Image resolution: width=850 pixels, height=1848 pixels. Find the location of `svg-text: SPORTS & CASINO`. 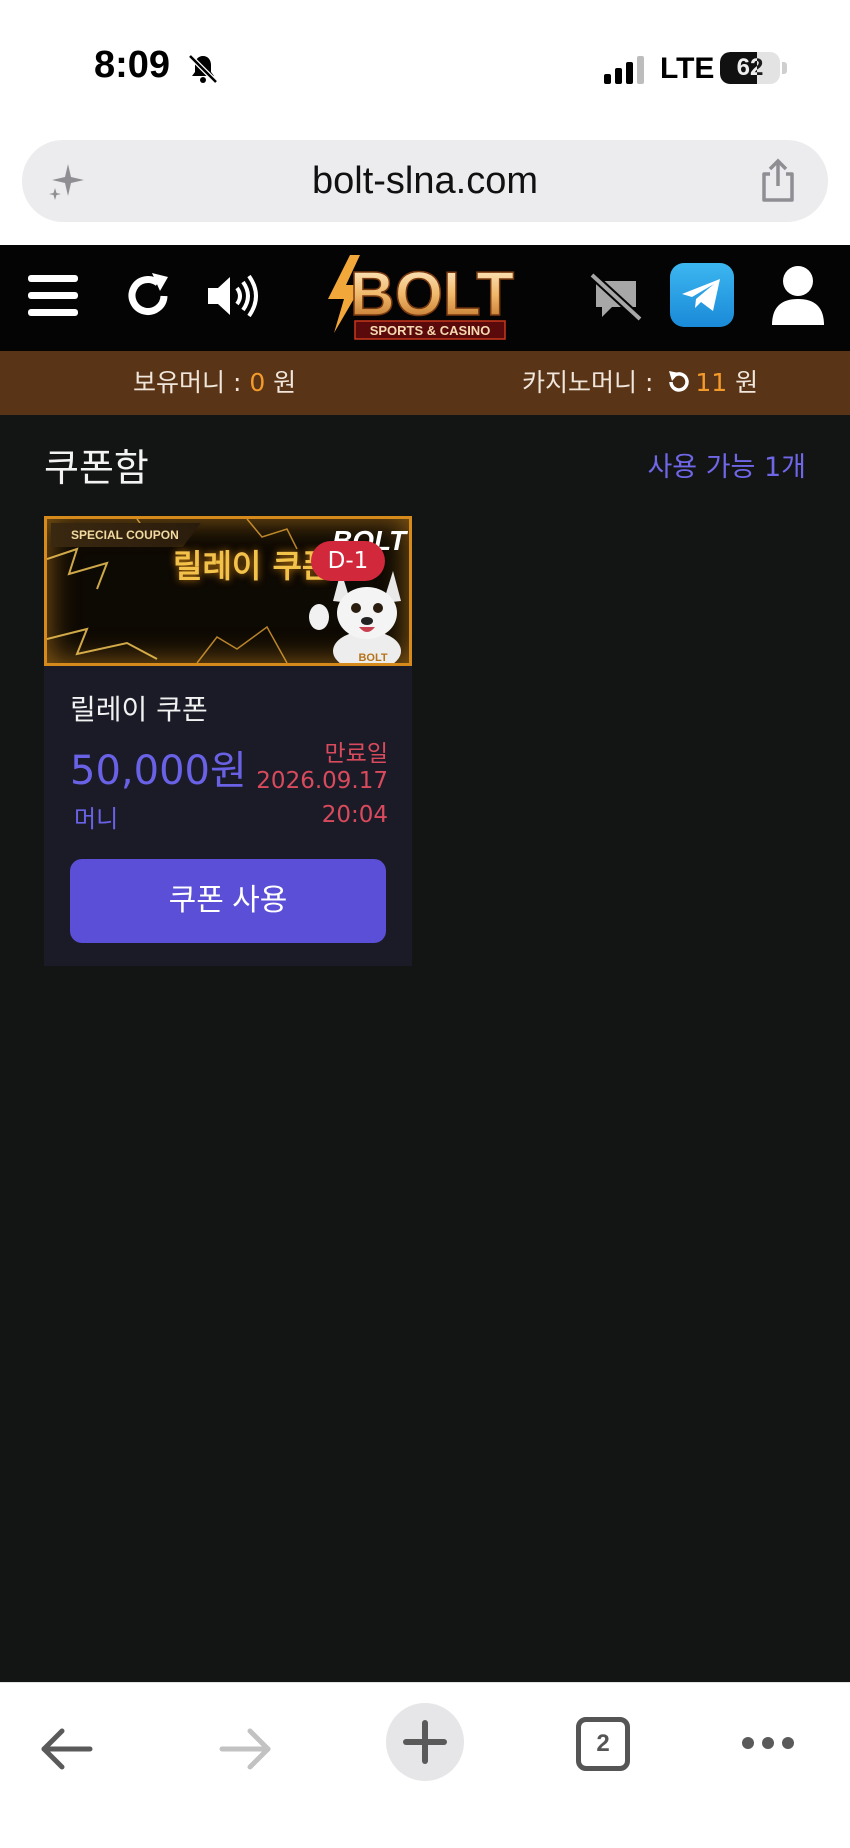

svg-text: SPORTS & CASINO is located at coordinates (430, 330).